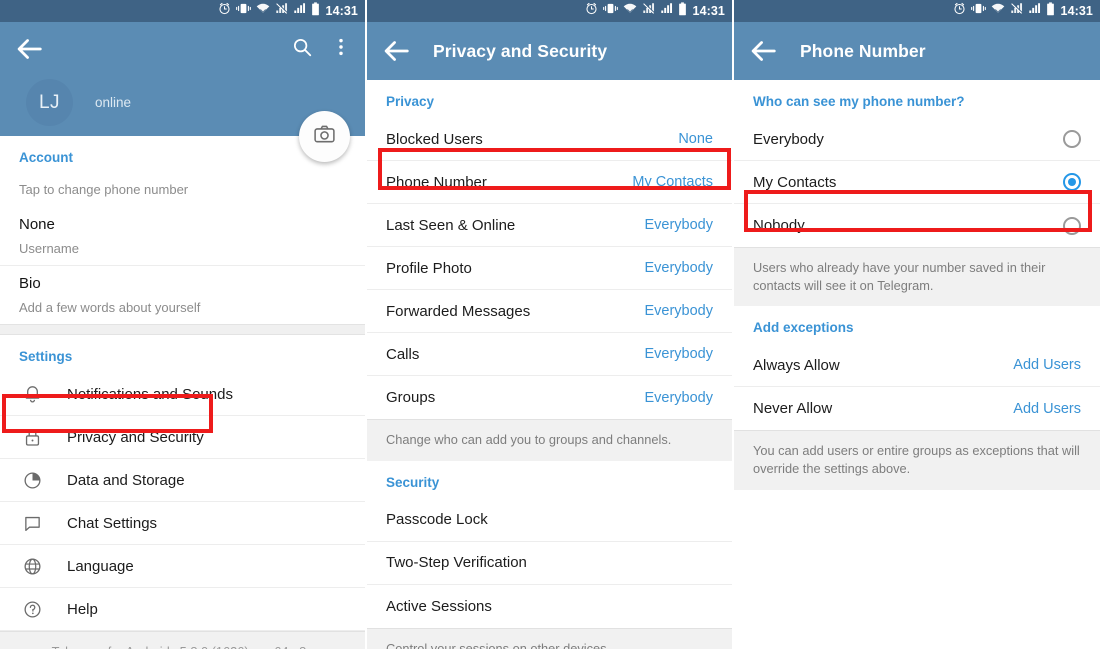 The width and height of the screenshot is (1100, 649). Describe the element at coordinates (182, 566) in the screenshot. I see `sidebar-item-language: Language` at that location.